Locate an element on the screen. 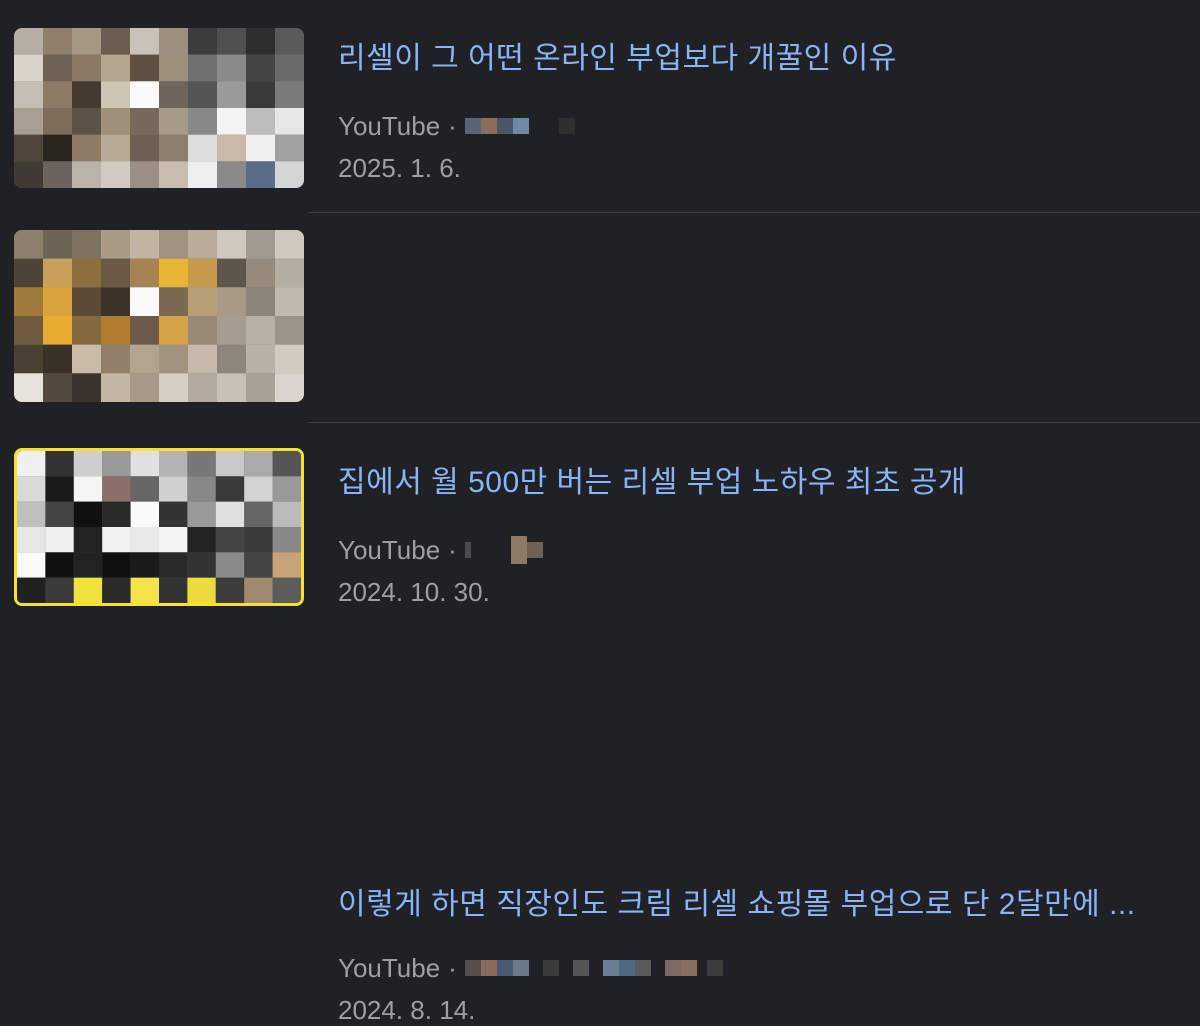 This screenshot has width=1200, height=1026. video-title-link: 리셀이 그 어떤 온라인 부업보다 개꿀인 이유 is located at coordinates (617, 55).